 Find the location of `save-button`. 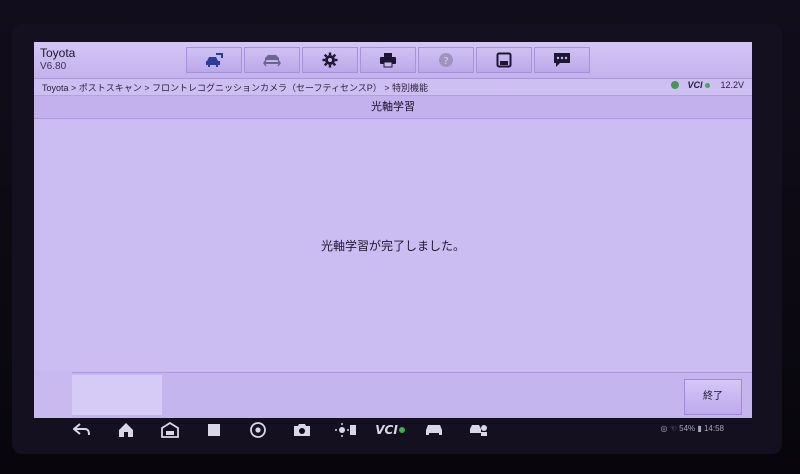

save-button is located at coordinates (504, 60).